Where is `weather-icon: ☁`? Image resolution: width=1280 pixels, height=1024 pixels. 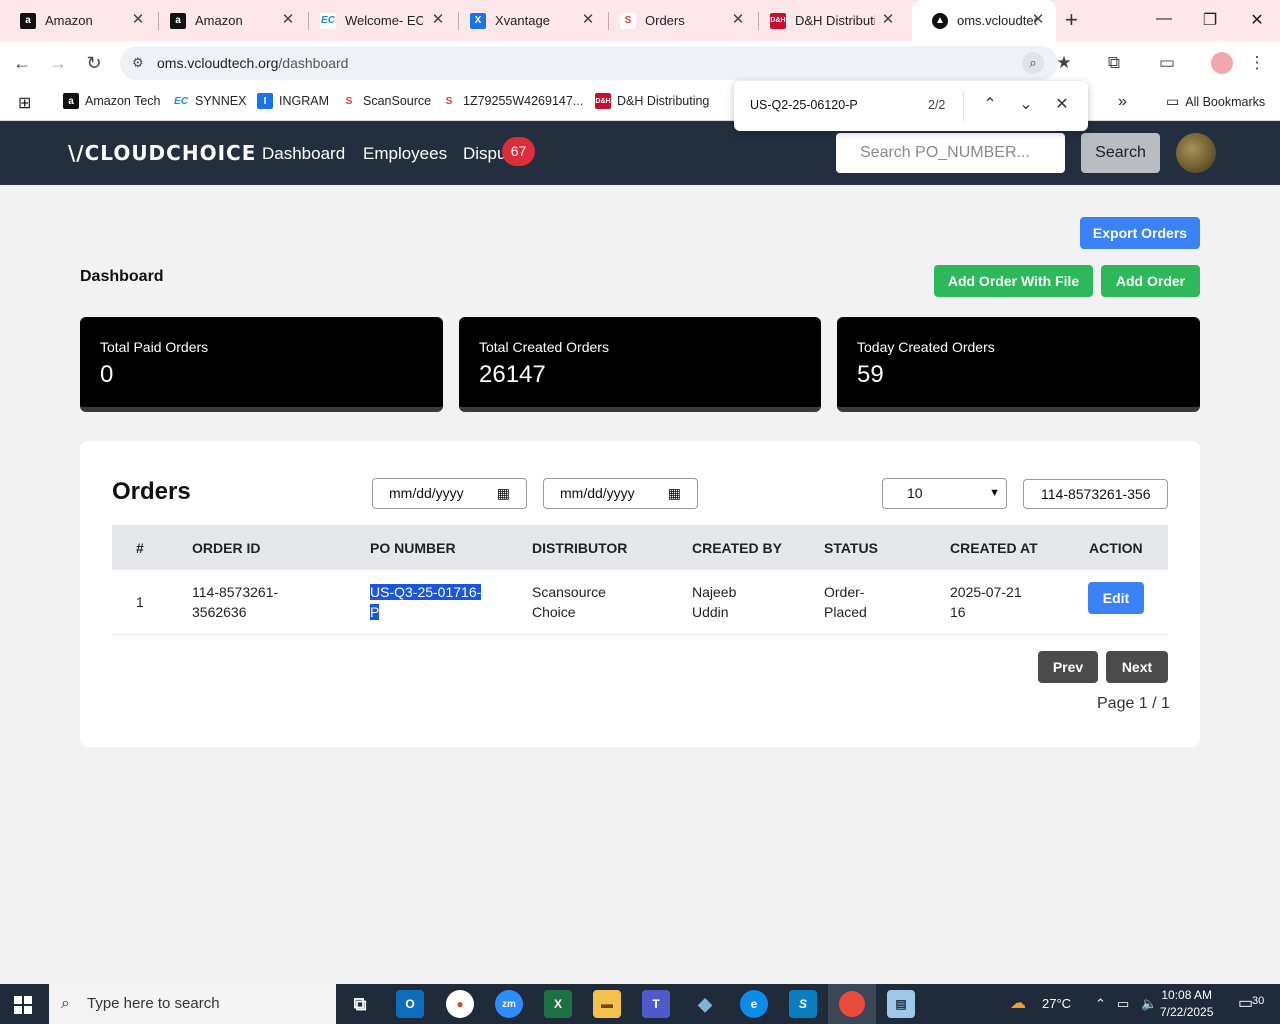 weather-icon: ☁ is located at coordinates (1018, 1004).